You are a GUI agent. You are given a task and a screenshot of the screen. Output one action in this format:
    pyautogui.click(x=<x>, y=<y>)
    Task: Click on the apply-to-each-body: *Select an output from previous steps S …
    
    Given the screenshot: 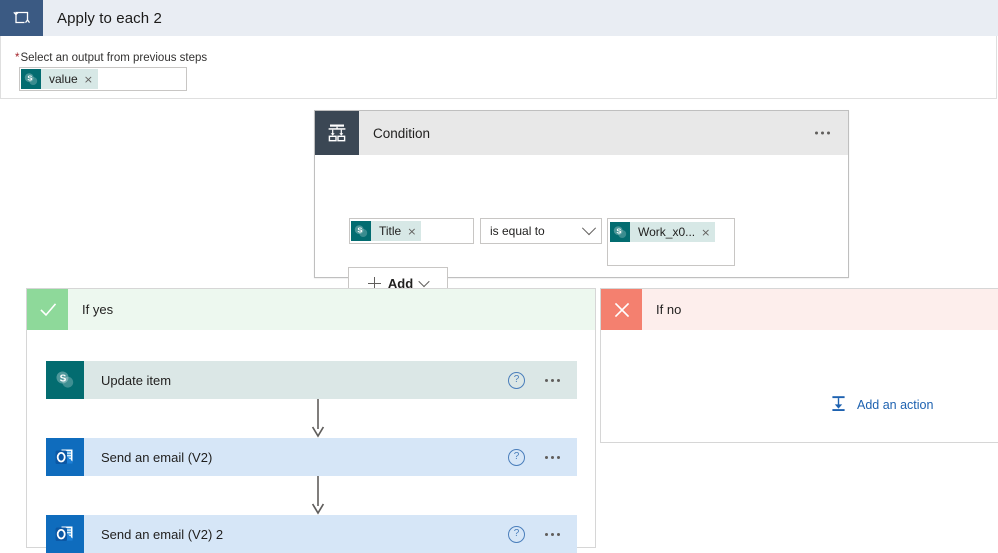 What is the action you would take?
    pyautogui.click(x=498, y=67)
    